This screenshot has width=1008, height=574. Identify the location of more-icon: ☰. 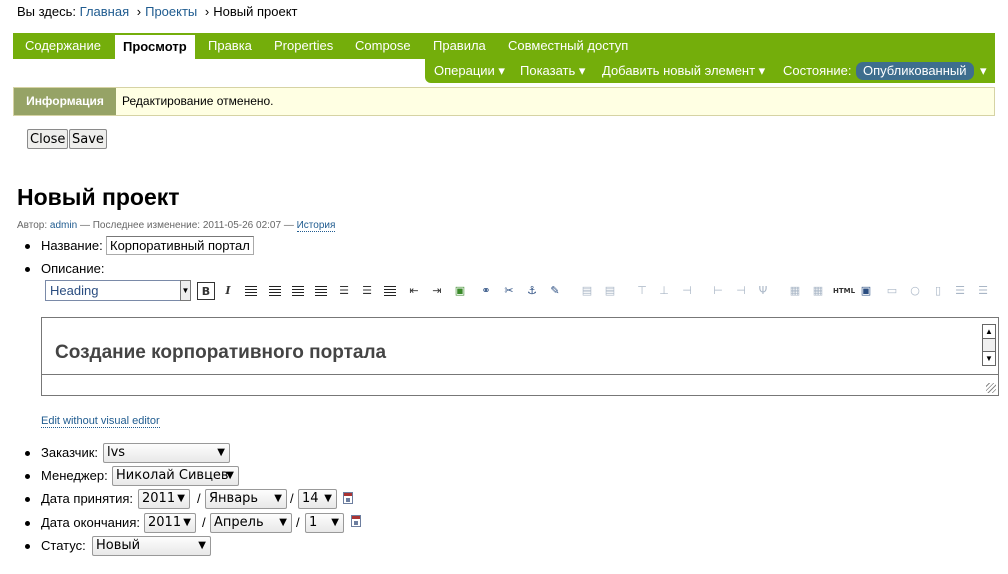
(983, 291).